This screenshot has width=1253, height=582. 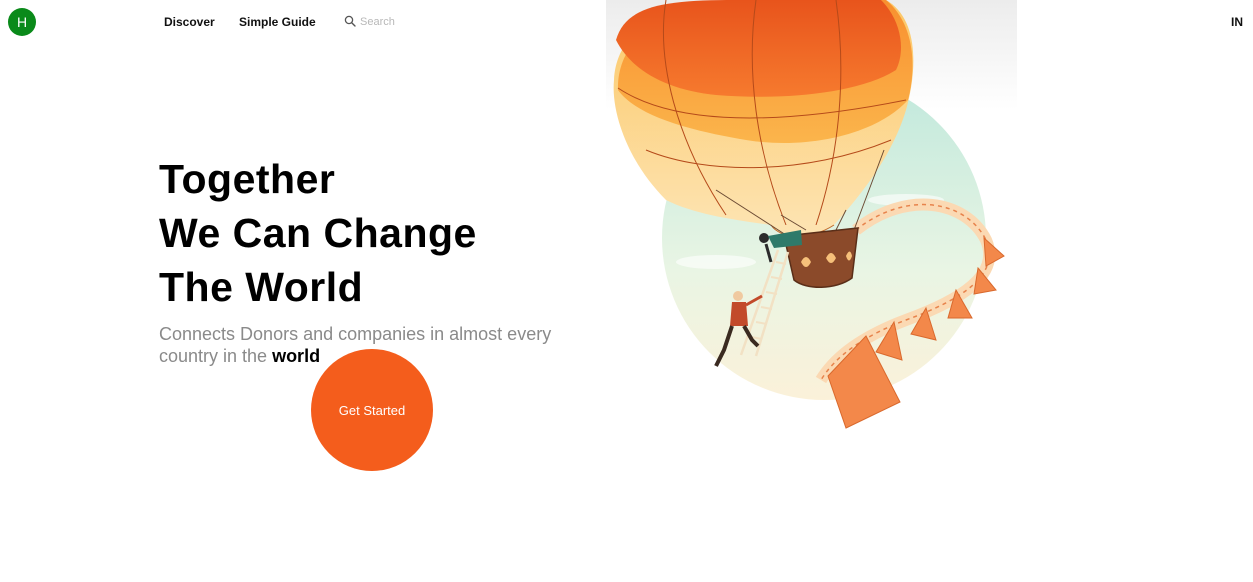 I want to click on search-bar, so click(x=404, y=22).